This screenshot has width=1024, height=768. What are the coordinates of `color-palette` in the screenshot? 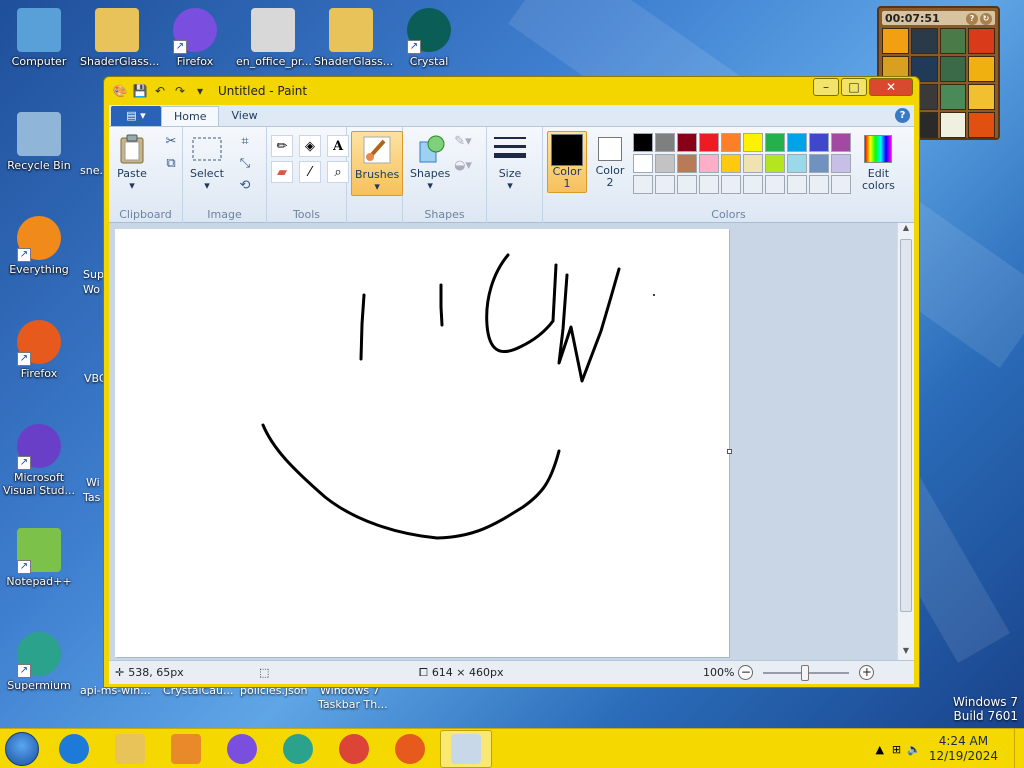 It's located at (742, 163).